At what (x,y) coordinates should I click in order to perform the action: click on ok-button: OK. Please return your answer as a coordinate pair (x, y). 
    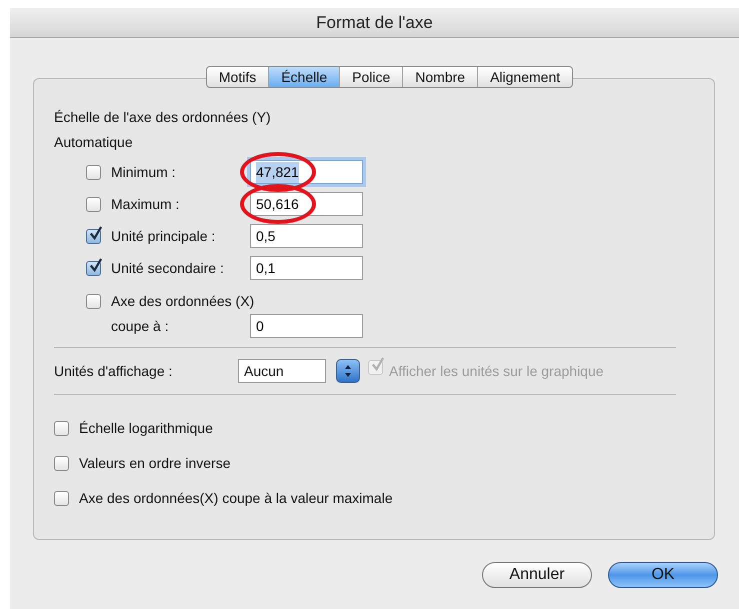
    Looking at the image, I should click on (663, 575).